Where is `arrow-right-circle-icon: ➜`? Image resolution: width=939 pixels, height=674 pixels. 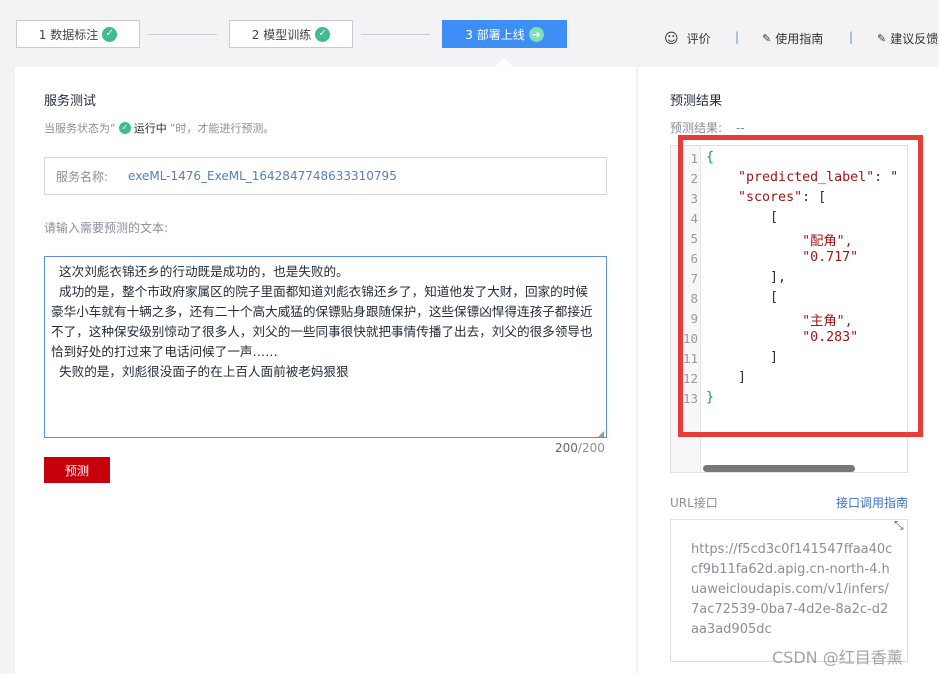 arrow-right-circle-icon: ➜ is located at coordinates (536, 34).